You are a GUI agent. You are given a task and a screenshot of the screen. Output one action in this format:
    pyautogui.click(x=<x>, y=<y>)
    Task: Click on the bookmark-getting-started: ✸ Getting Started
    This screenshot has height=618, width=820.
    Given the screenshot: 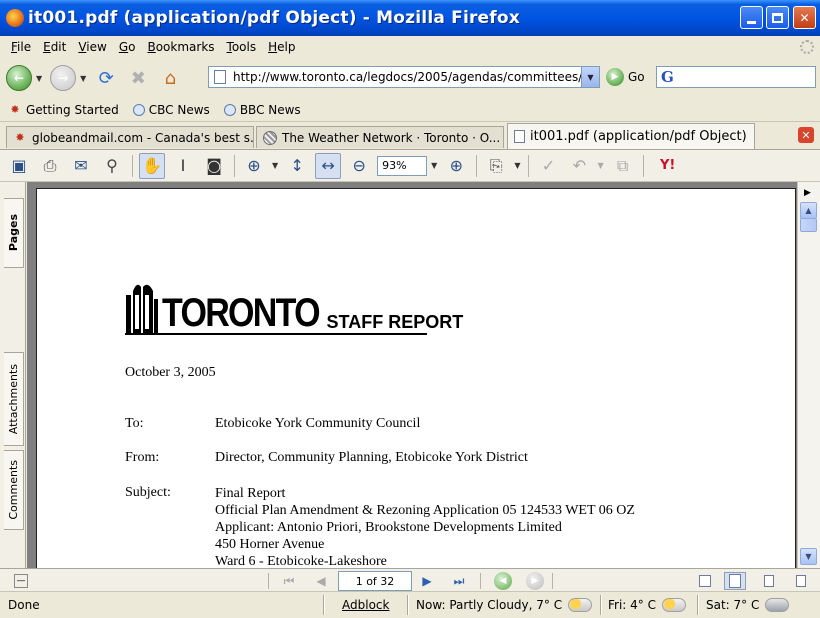 What is the action you would take?
    pyautogui.click(x=63, y=110)
    